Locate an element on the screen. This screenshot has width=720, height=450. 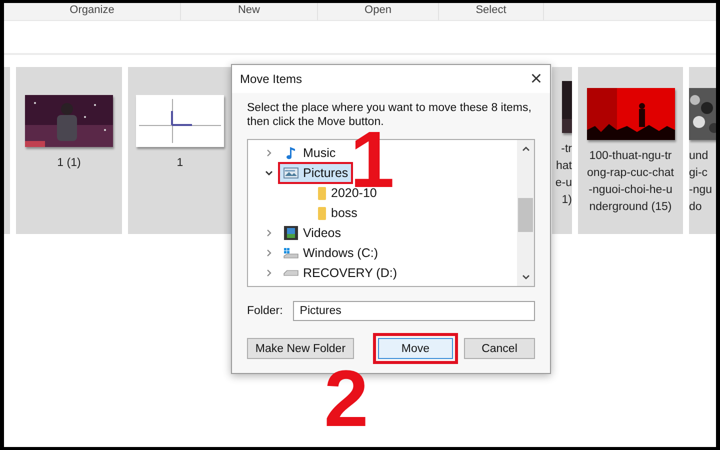
scrollbar is located at coordinates (525, 213).